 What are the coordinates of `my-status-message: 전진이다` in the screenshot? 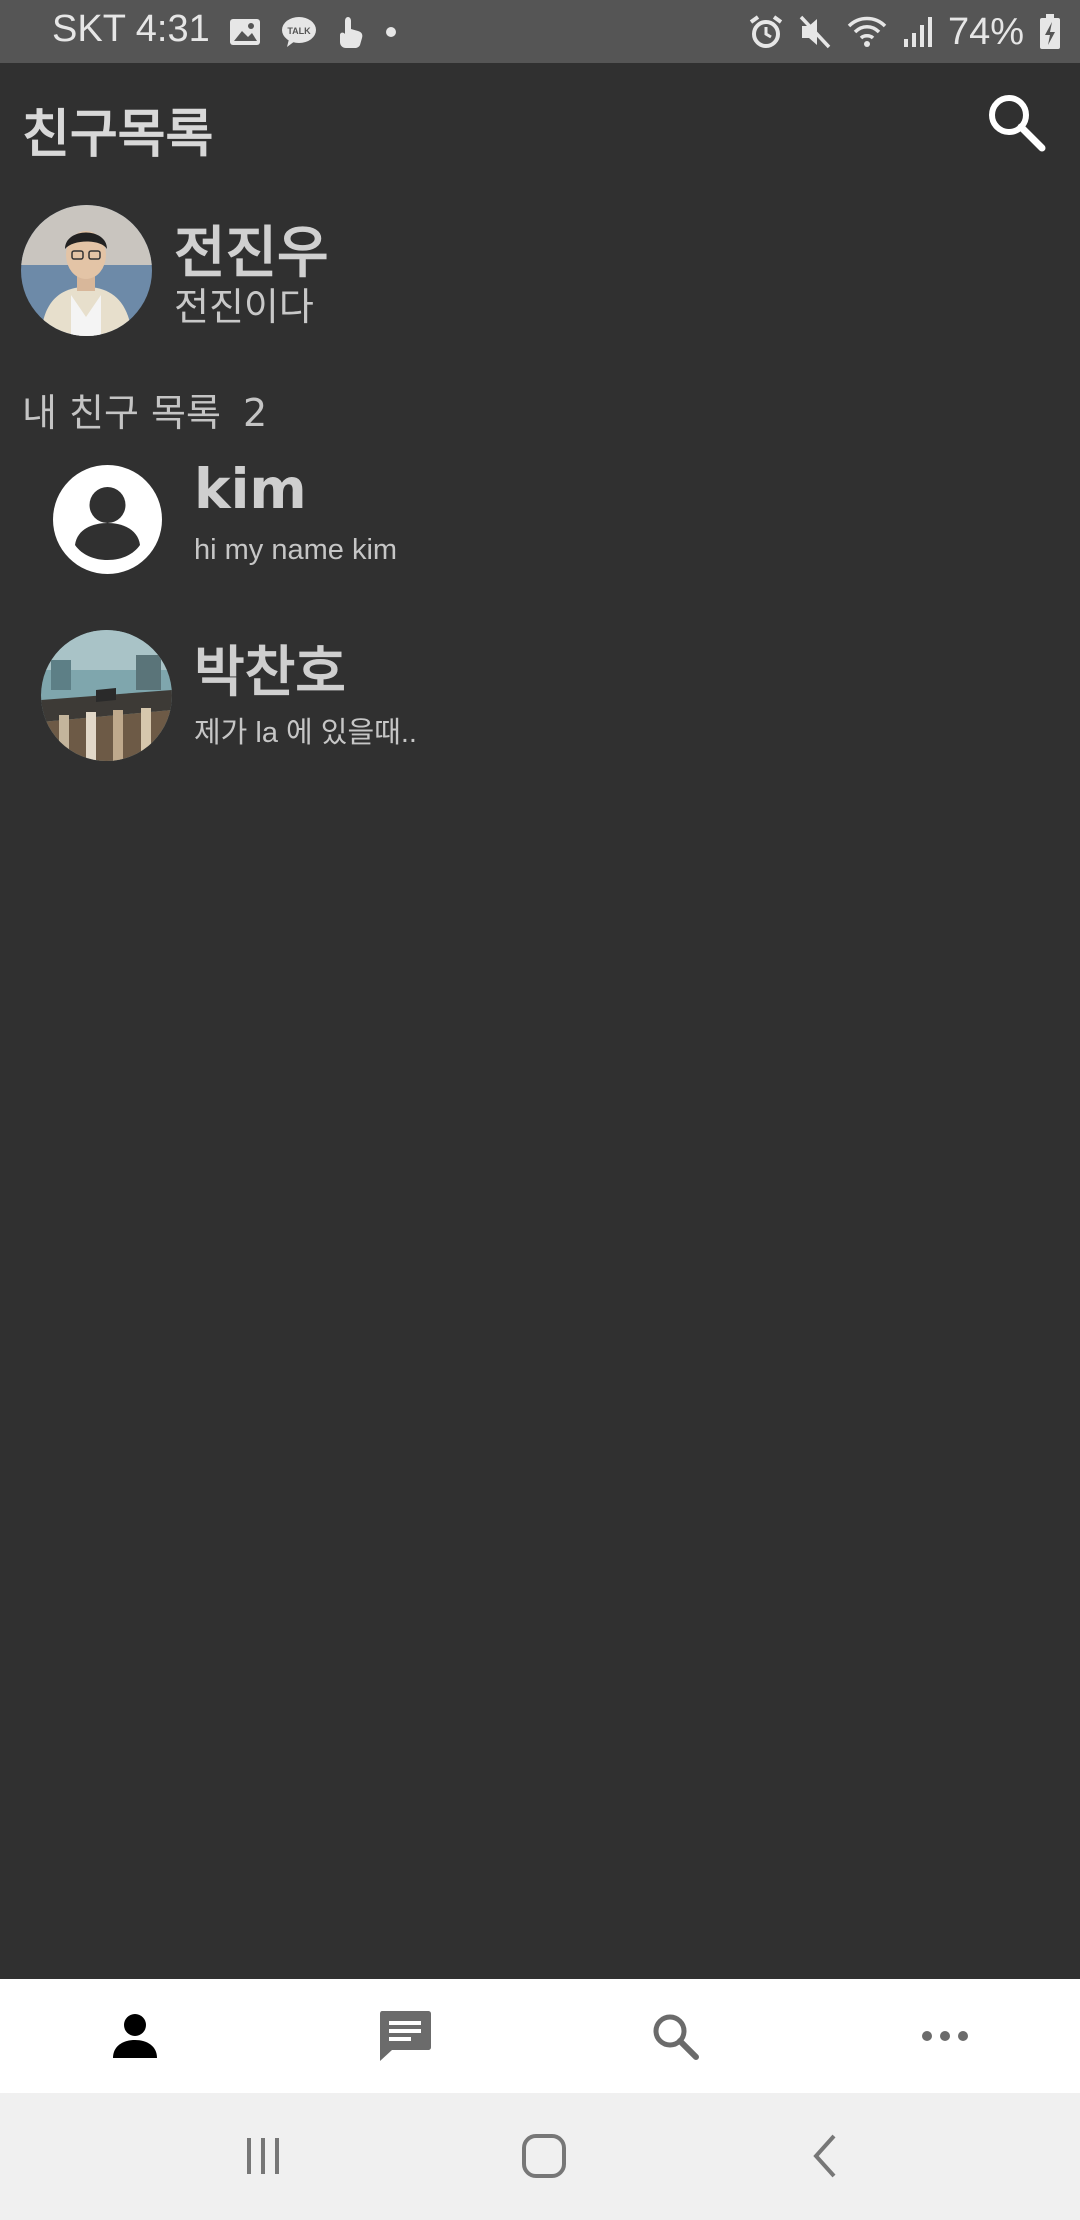 It's located at (244, 307).